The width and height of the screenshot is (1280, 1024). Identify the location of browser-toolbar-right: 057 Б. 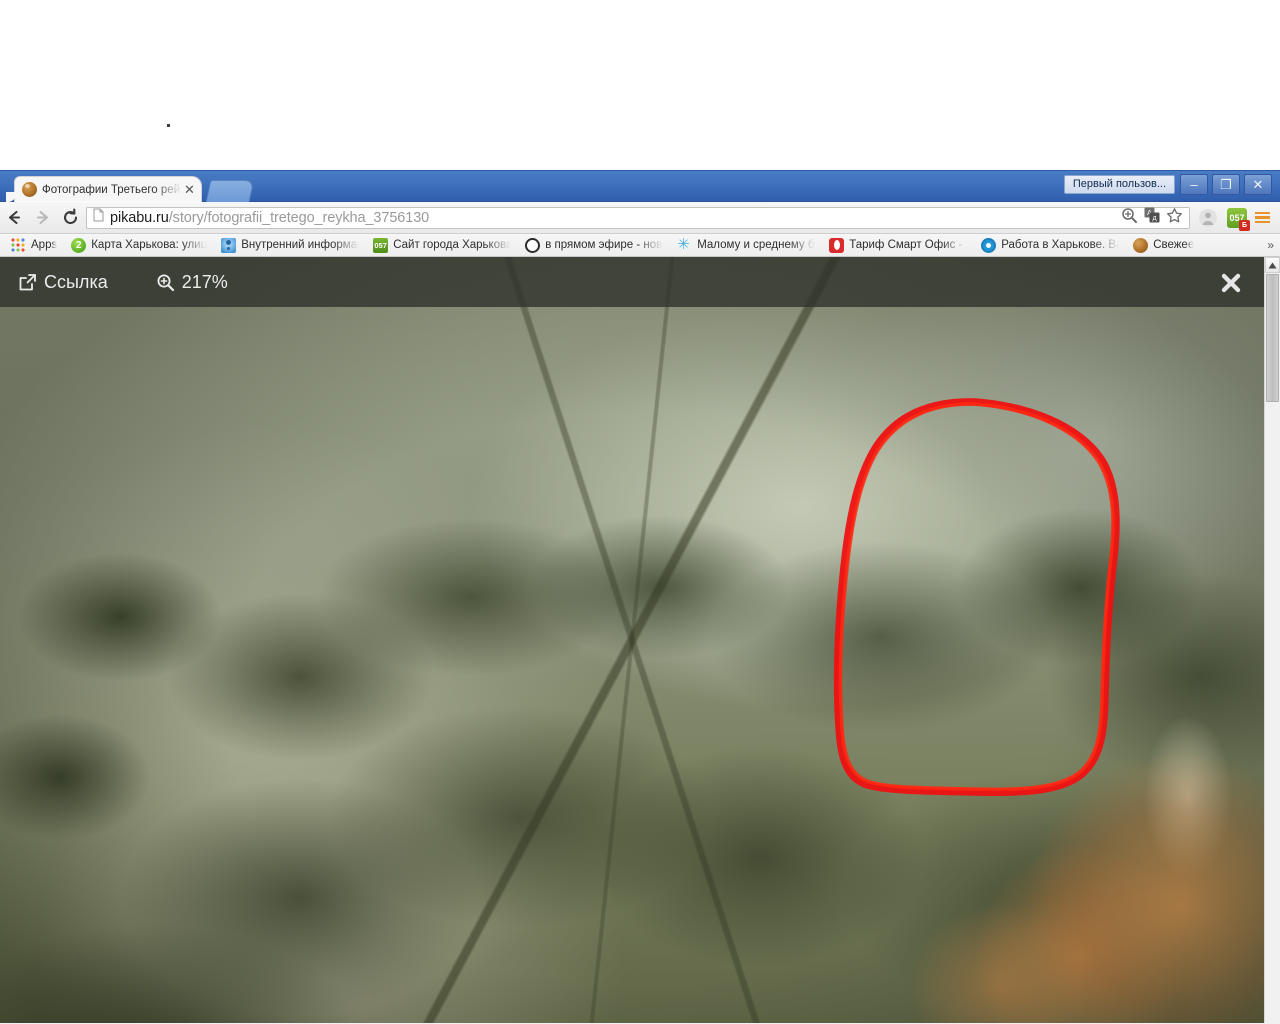
(1237, 218).